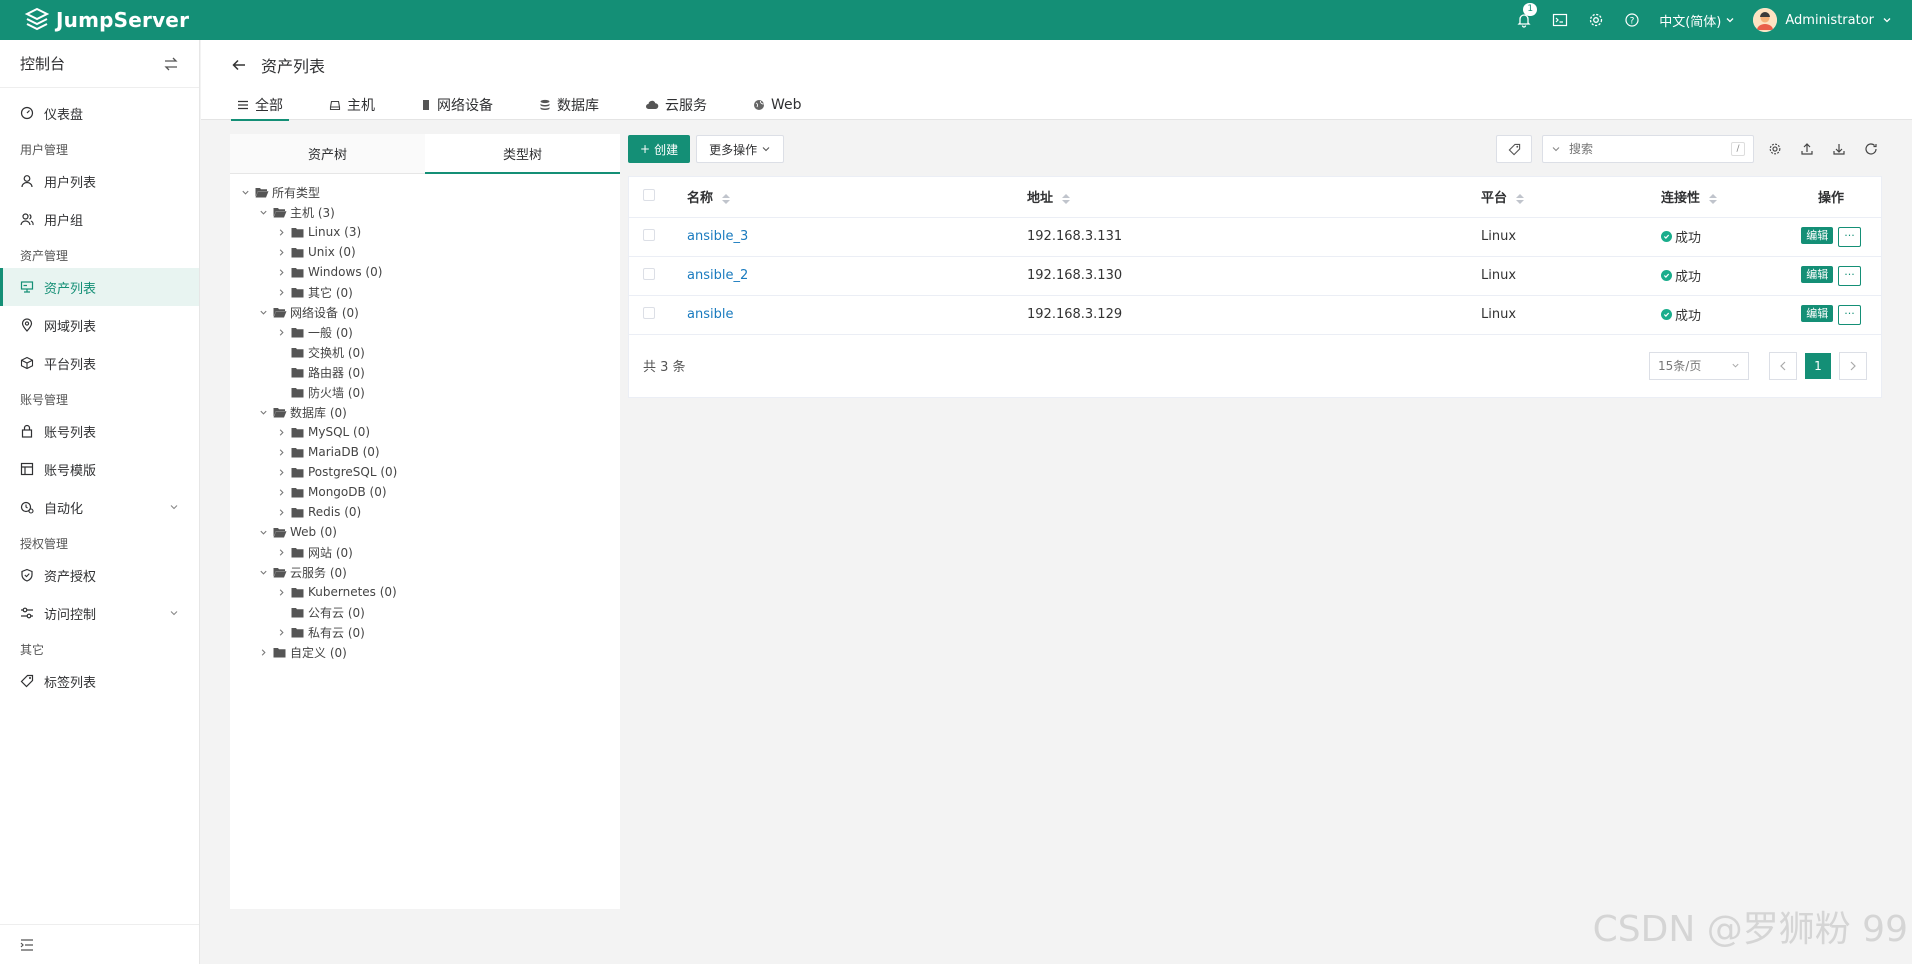  Describe the element at coordinates (425, 272) in the screenshot. I see `tree-node: Windows (0)` at that location.